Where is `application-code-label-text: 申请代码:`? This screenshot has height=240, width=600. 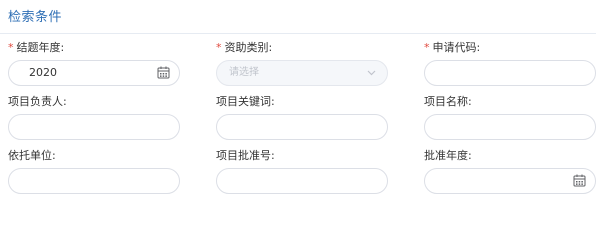 application-code-label-text: 申请代码: is located at coordinates (456, 47).